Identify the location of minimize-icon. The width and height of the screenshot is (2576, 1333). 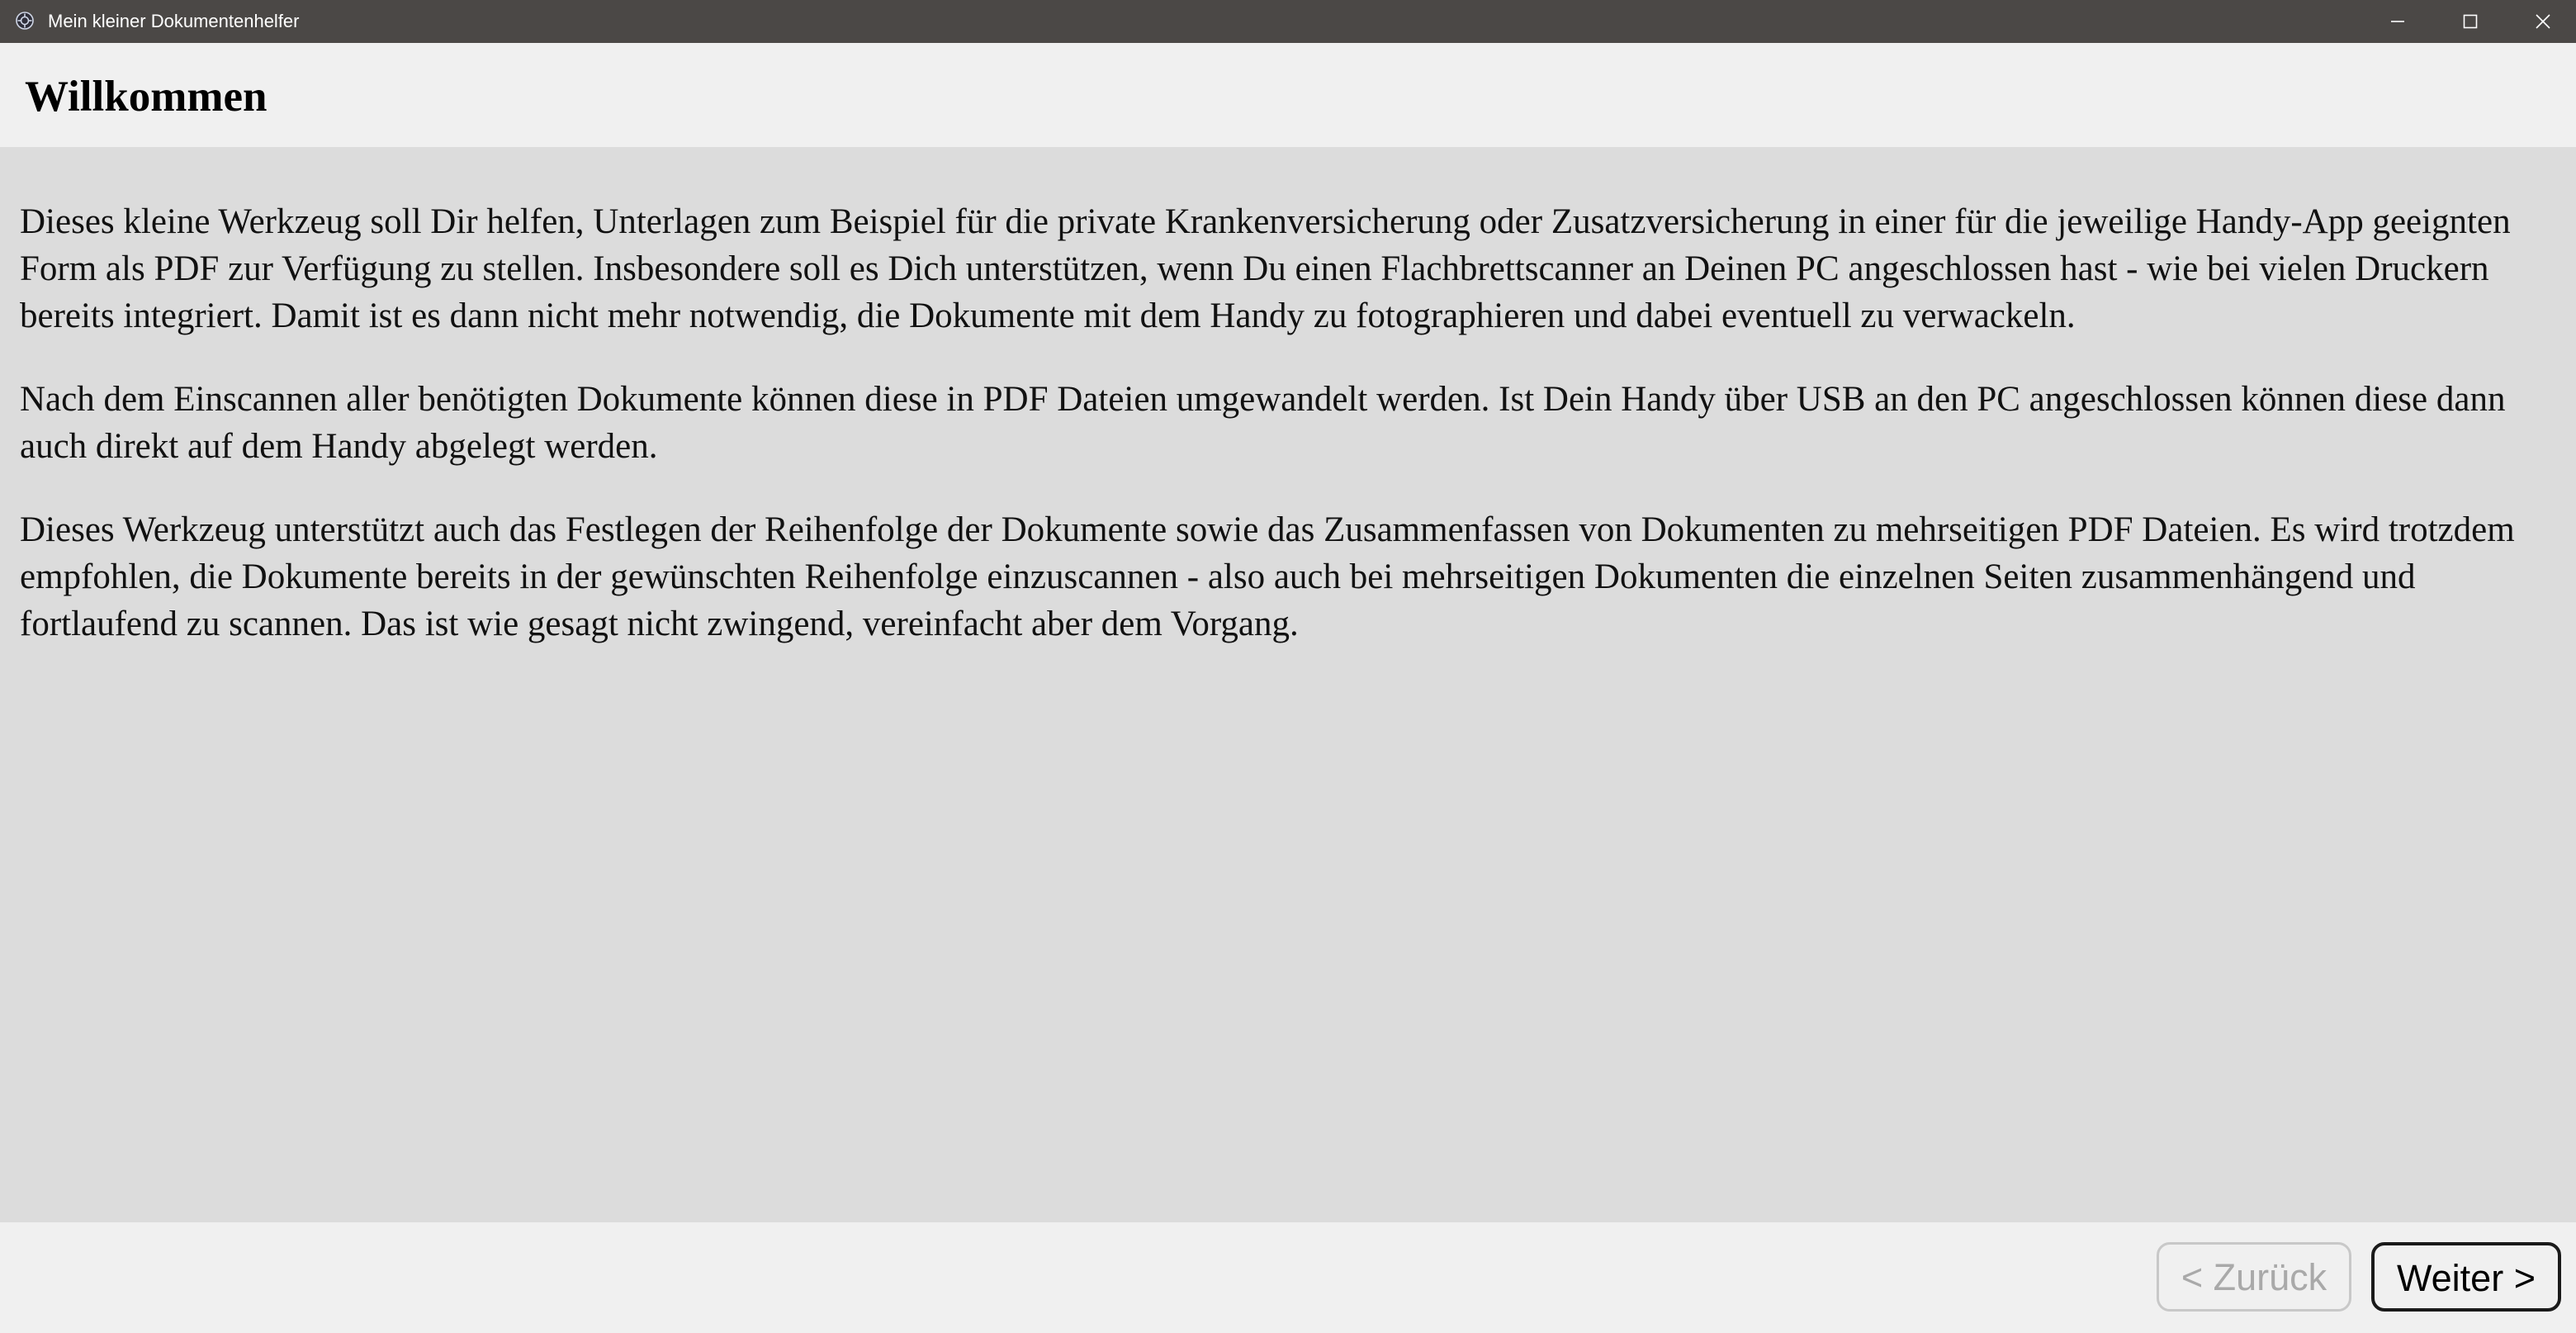
(2397, 21).